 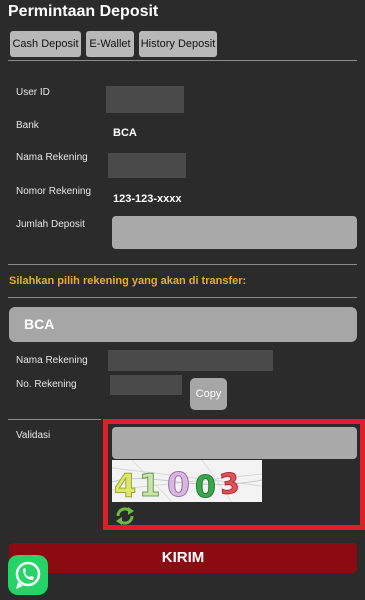 I want to click on bank-value: BCA, so click(x=125, y=133).